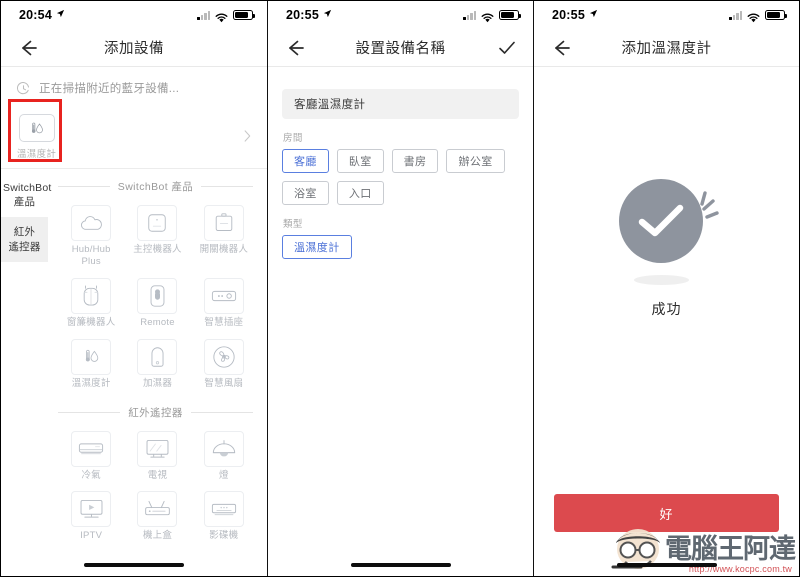 The image size is (800, 577). Describe the element at coordinates (305, 161) in the screenshot. I see `room-chip-living-room: 客廳` at that location.